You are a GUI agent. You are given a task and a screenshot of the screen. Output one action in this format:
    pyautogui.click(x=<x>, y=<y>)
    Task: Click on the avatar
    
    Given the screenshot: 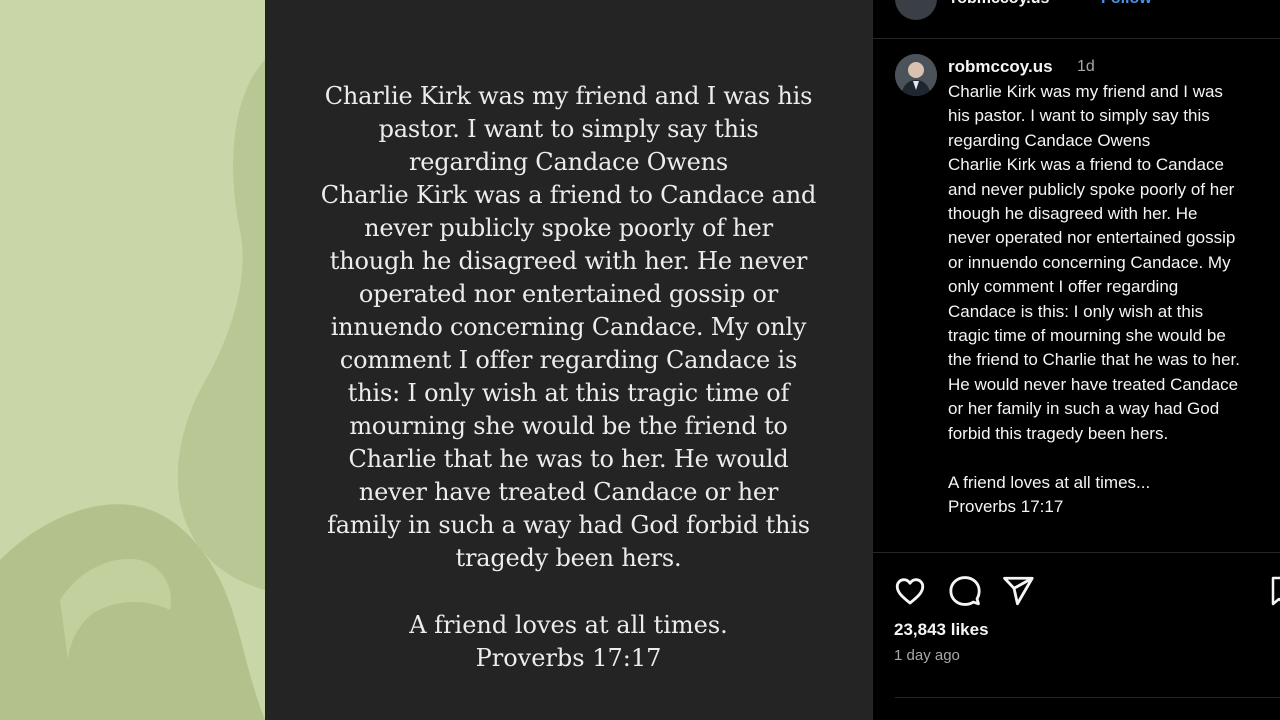 What is the action you would take?
    pyautogui.click(x=916, y=10)
    